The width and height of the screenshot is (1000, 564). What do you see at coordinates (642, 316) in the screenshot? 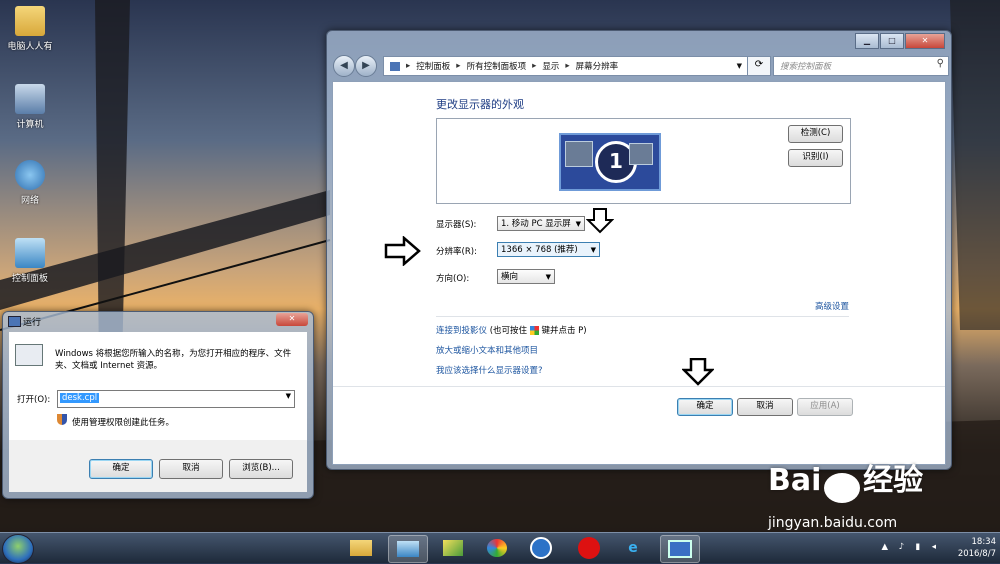
I see `divider` at bounding box center [642, 316].